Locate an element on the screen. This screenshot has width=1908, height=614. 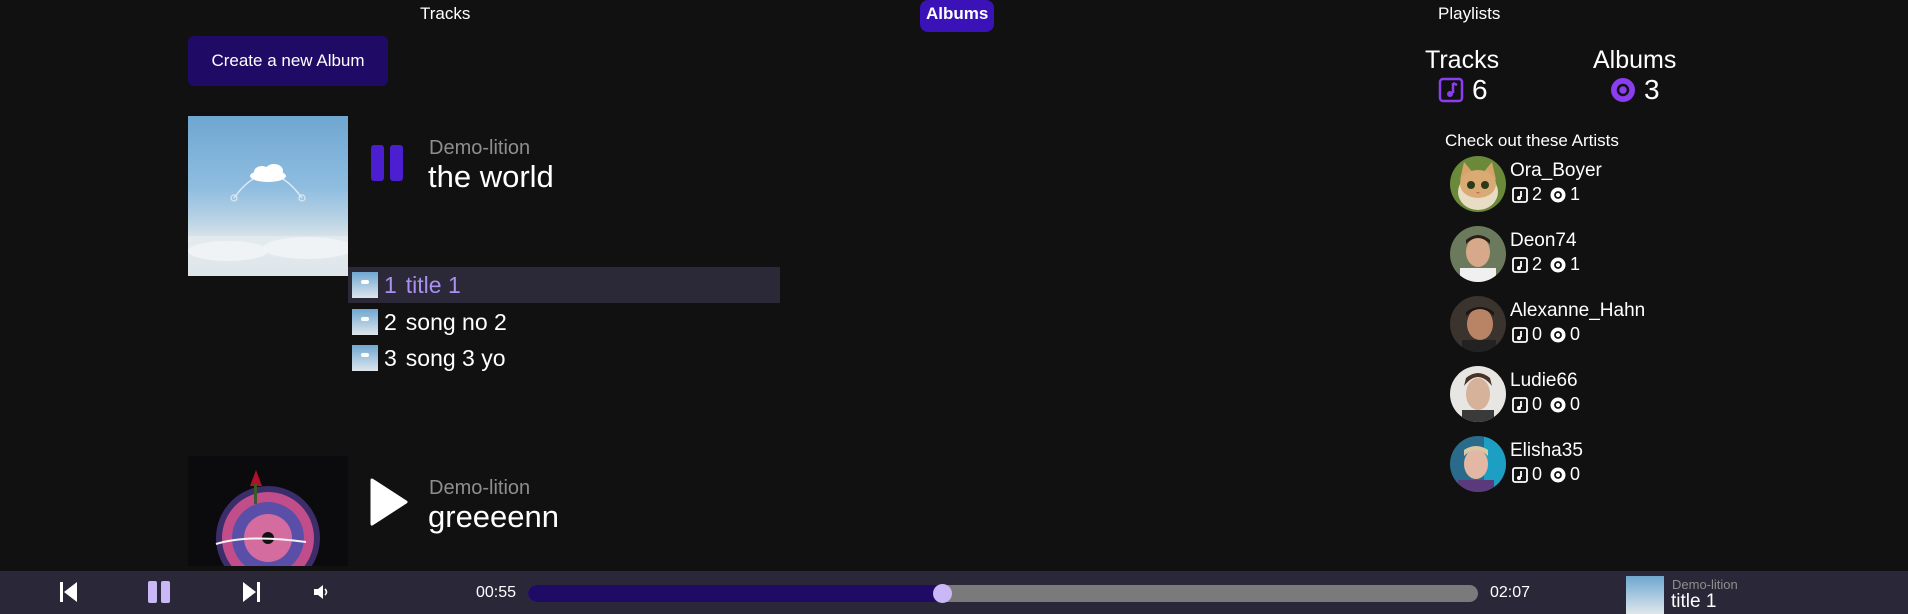
progress-bar is located at coordinates (1003, 593).